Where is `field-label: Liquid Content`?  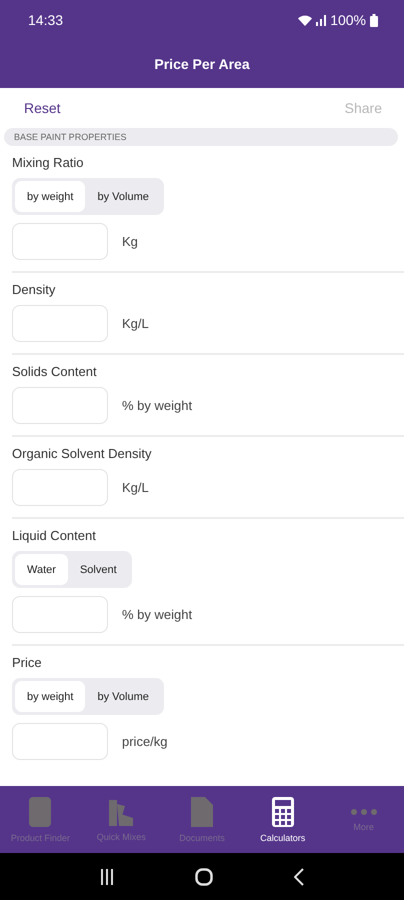
field-label: Liquid Content is located at coordinates (54, 535).